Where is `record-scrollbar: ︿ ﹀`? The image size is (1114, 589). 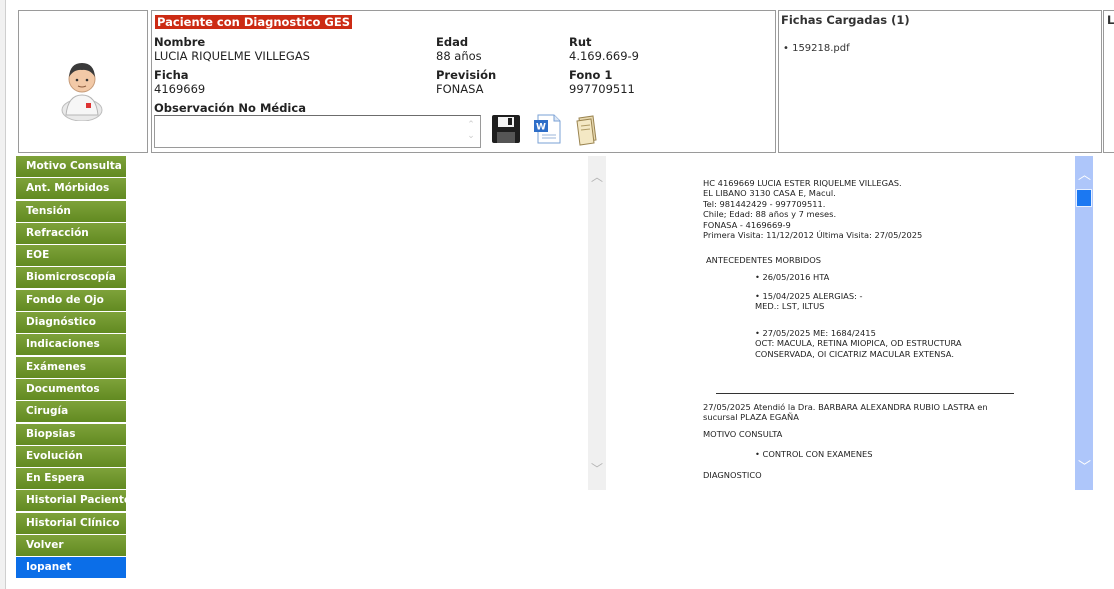 record-scrollbar: ︿ ﹀ is located at coordinates (1084, 323).